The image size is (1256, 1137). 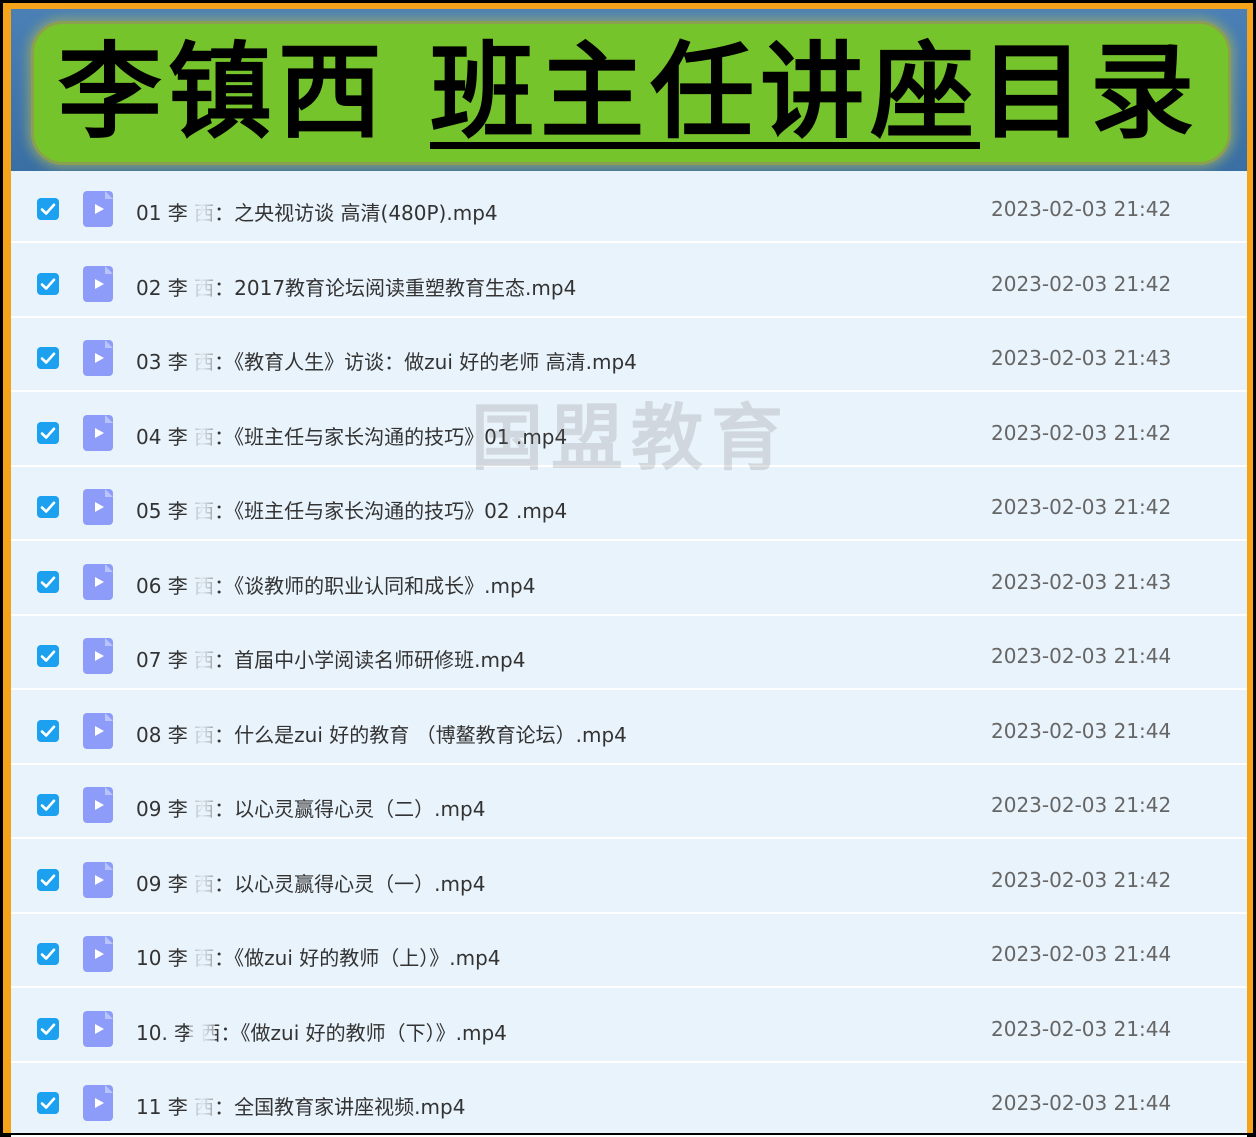 What do you see at coordinates (705, 92) in the screenshot?
I see `title-underlined: 班主任讲座` at bounding box center [705, 92].